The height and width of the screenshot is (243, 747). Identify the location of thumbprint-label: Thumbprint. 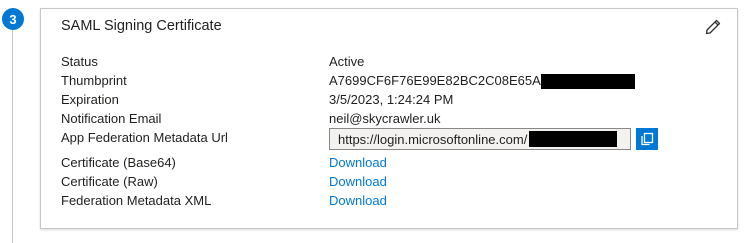
(94, 80).